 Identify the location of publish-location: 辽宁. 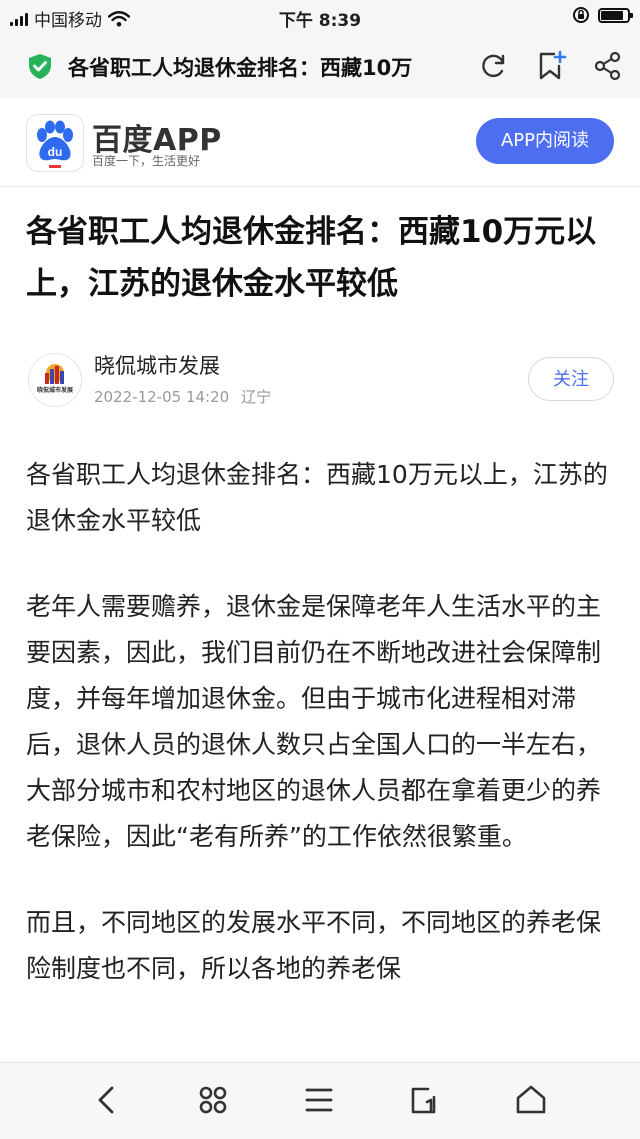
(256, 397).